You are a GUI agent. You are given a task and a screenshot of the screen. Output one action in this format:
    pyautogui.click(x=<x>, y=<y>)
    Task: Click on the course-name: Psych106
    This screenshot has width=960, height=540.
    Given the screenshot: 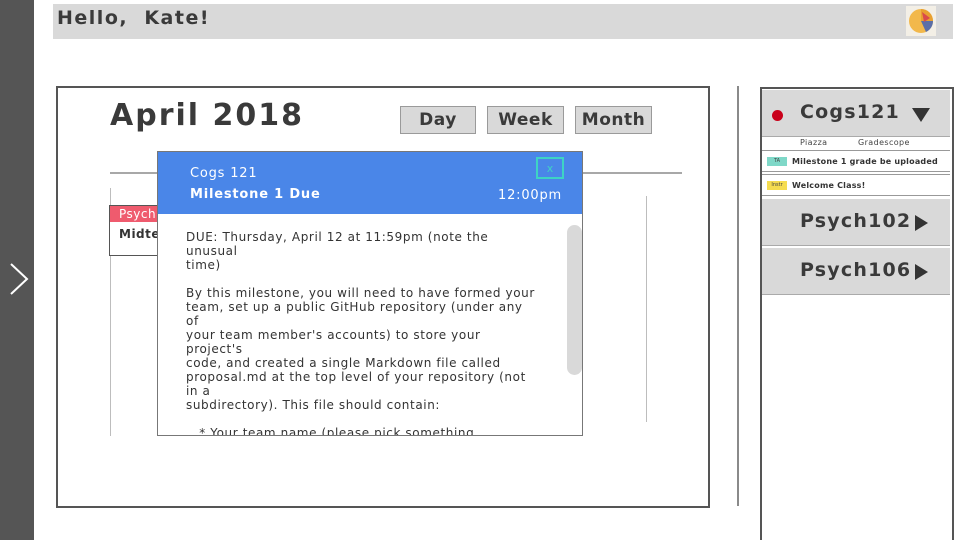 What is the action you would take?
    pyautogui.click(x=856, y=270)
    